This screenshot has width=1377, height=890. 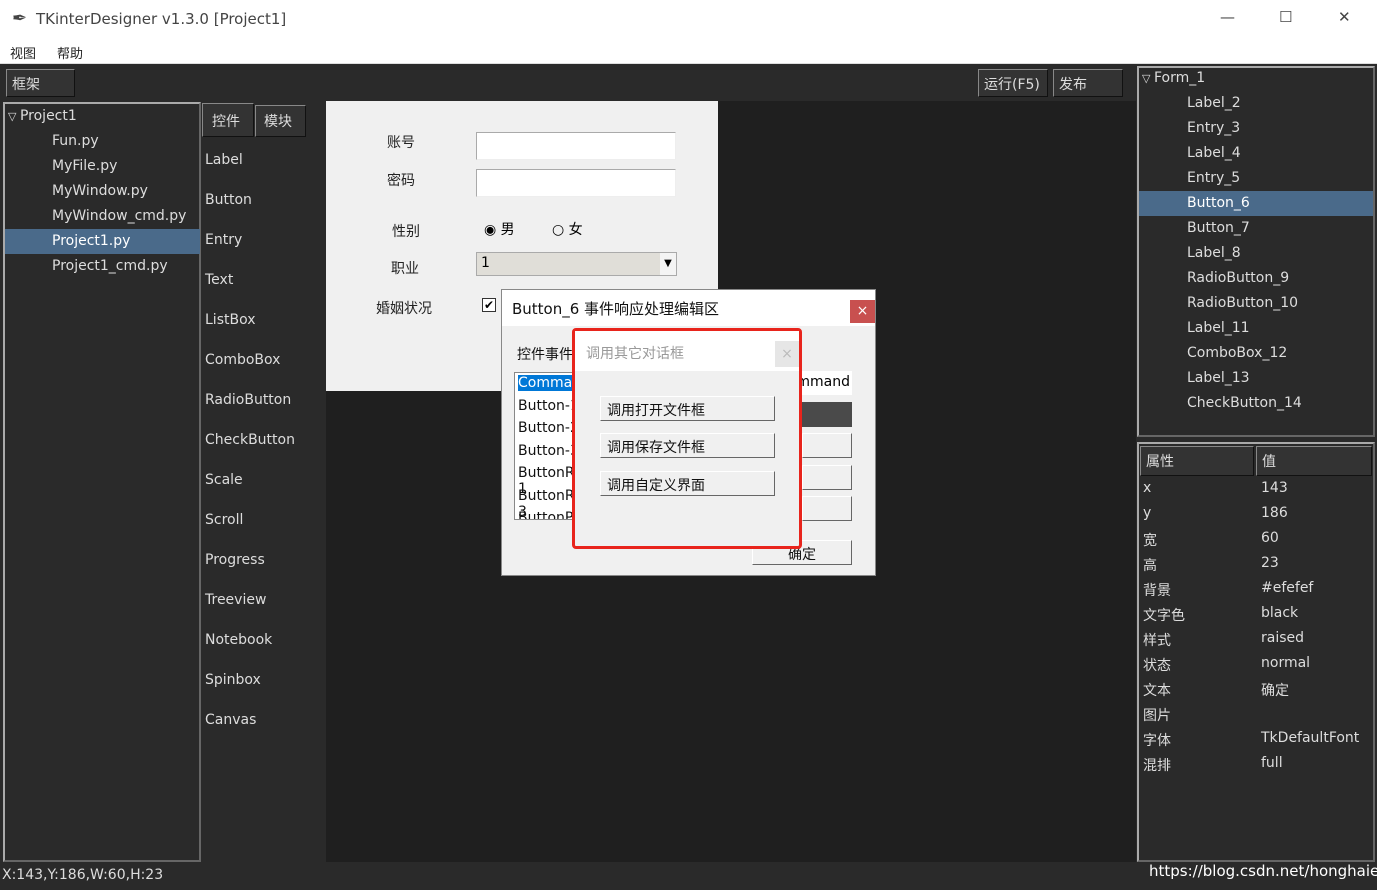 I want to click on widget-item-radiobutton: RadioButton, so click(x=248, y=400).